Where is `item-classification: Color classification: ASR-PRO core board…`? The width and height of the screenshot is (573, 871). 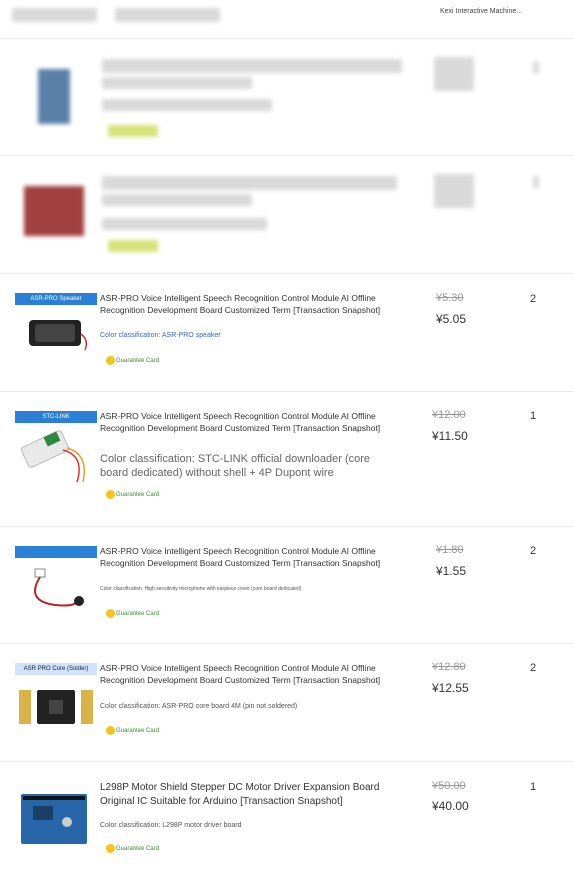
item-classification: Color classification: ASR-PRO core board… is located at coordinates (199, 706).